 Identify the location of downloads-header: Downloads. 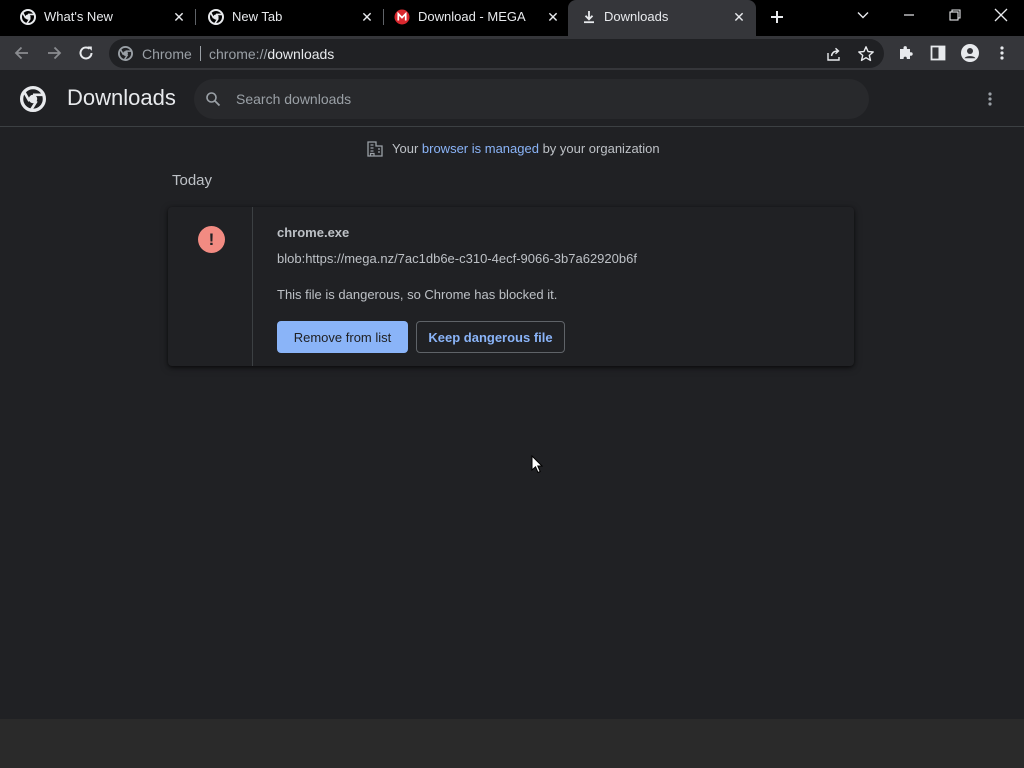
(512, 99).